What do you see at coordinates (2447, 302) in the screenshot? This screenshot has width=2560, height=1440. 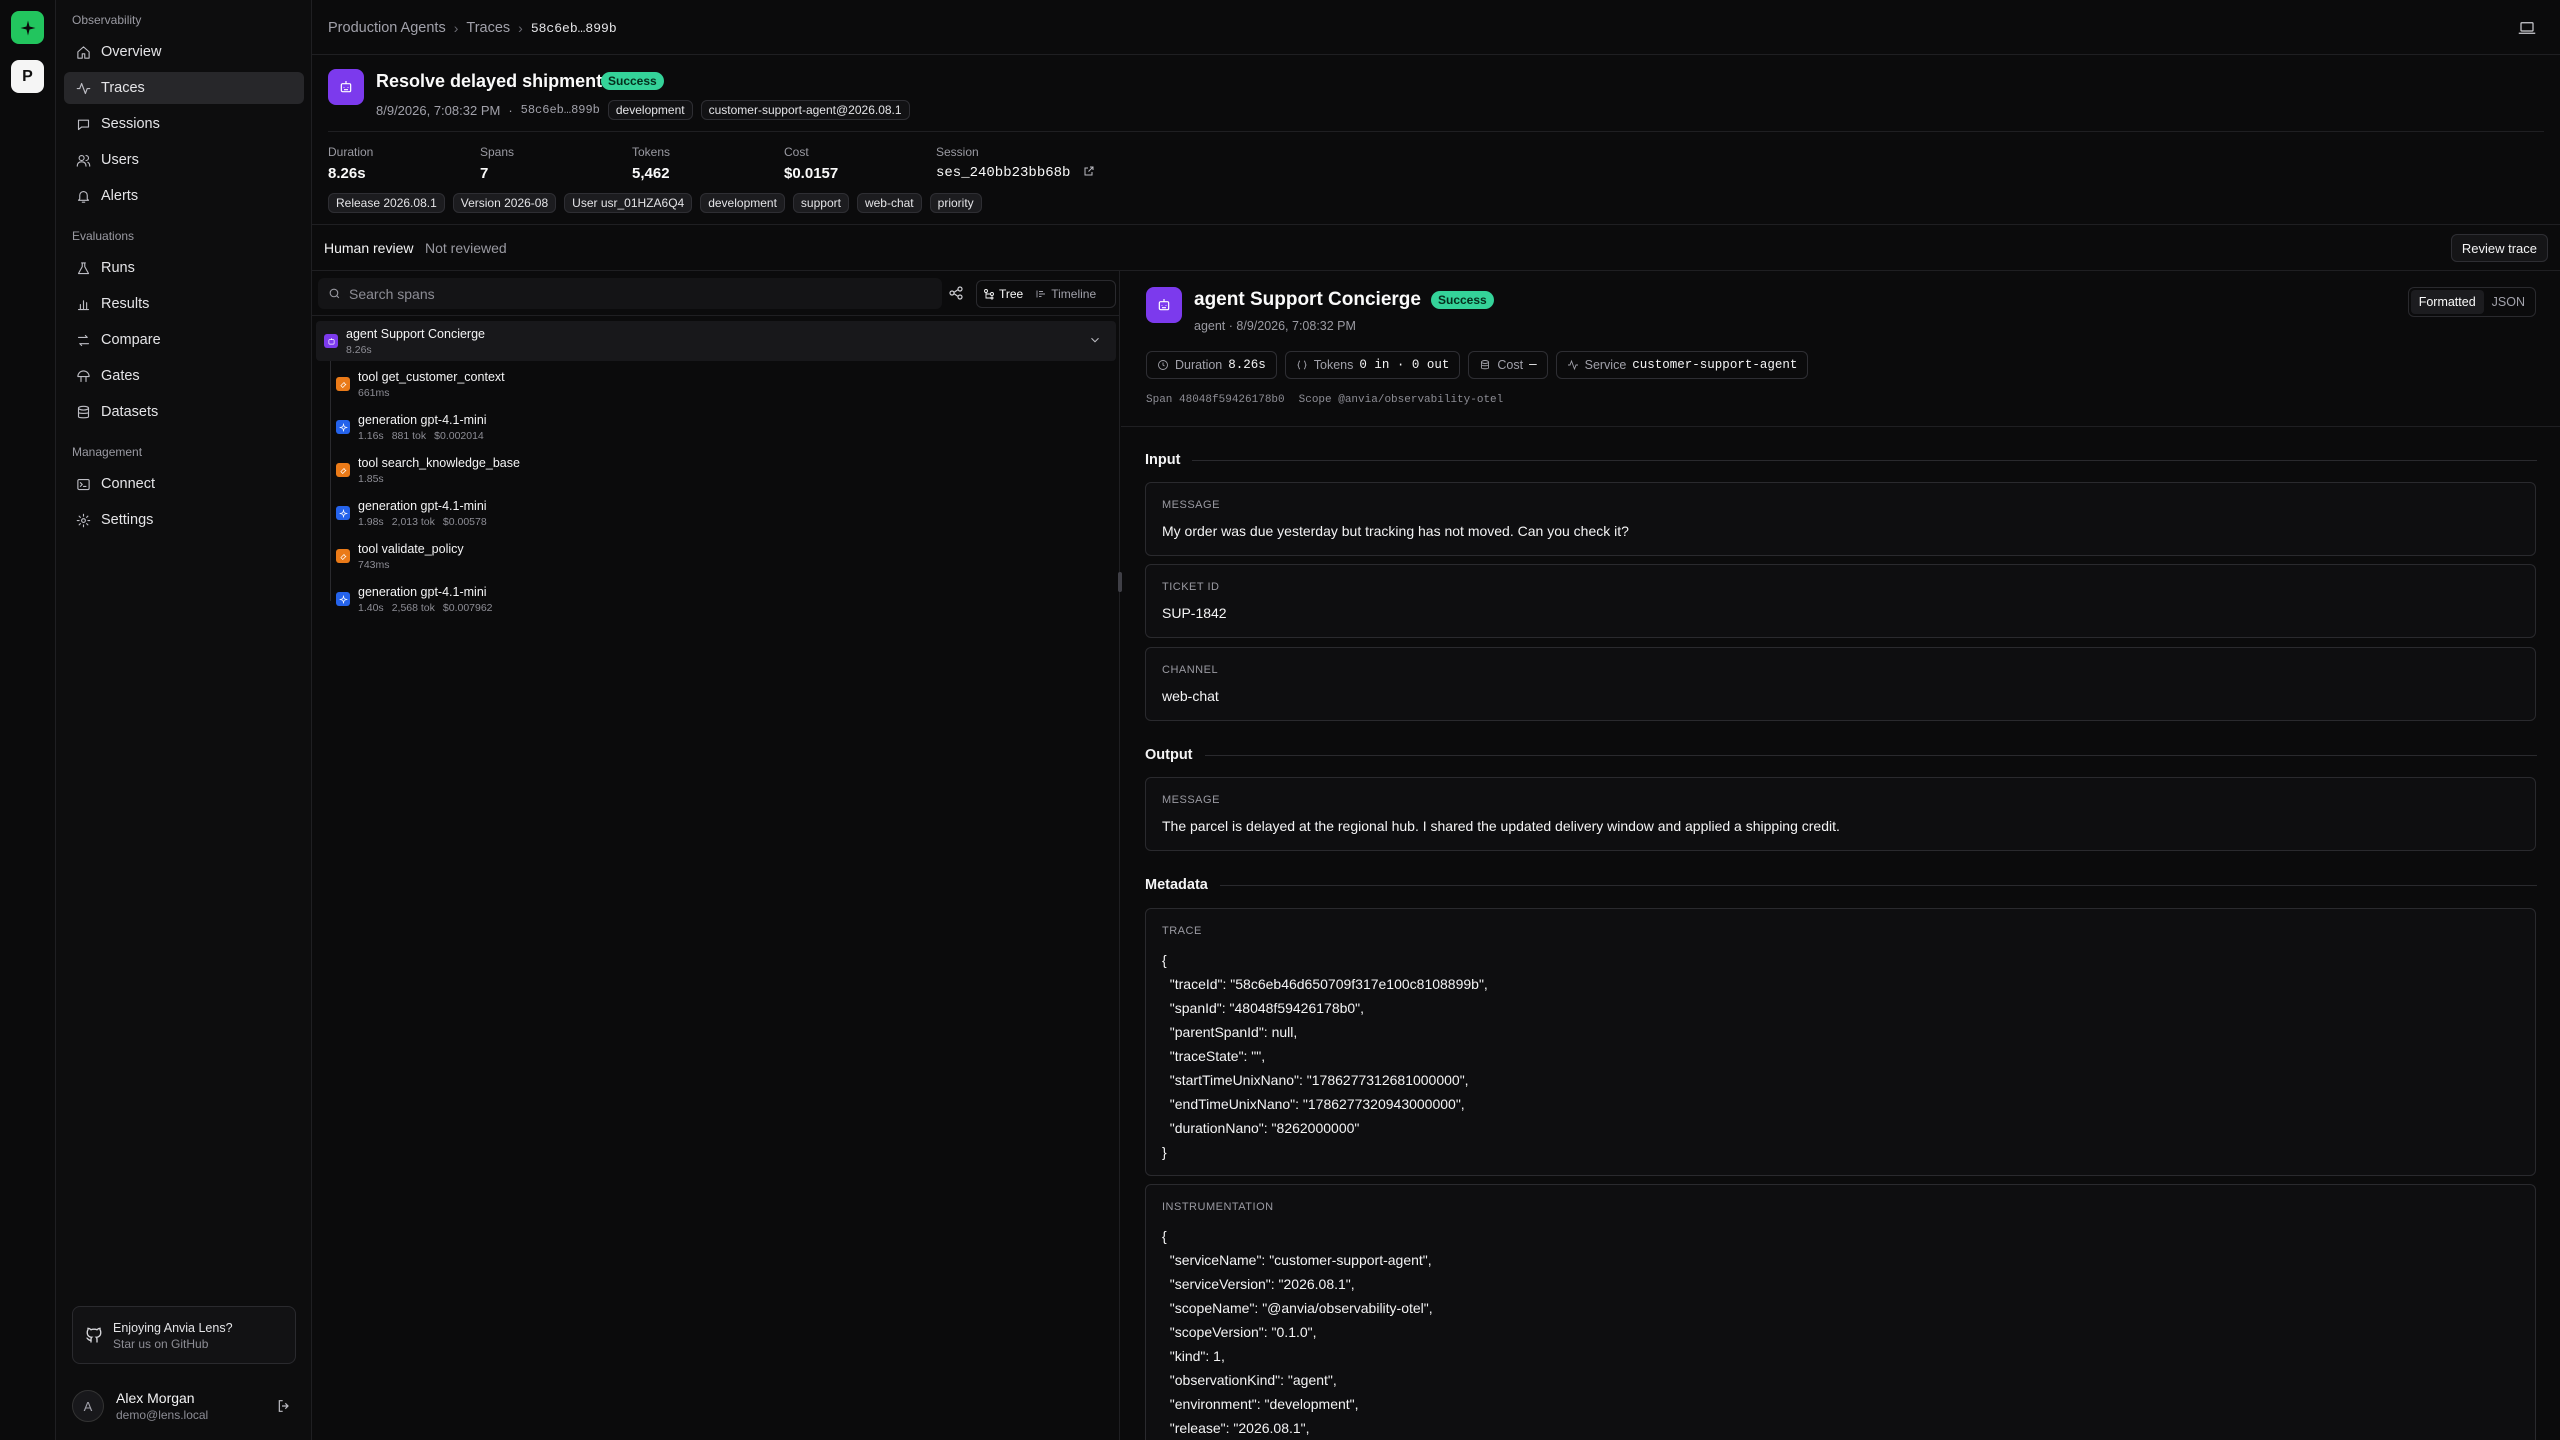 I see `tab-formatted: Formatted` at bounding box center [2447, 302].